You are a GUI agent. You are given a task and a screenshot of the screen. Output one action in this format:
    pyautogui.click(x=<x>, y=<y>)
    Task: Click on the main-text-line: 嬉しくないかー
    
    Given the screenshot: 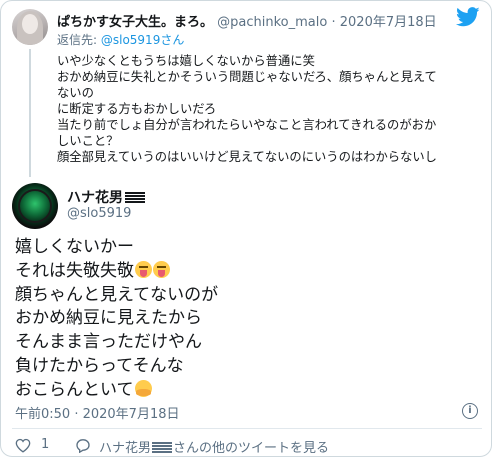 What is the action you would take?
    pyautogui.click(x=74, y=247)
    